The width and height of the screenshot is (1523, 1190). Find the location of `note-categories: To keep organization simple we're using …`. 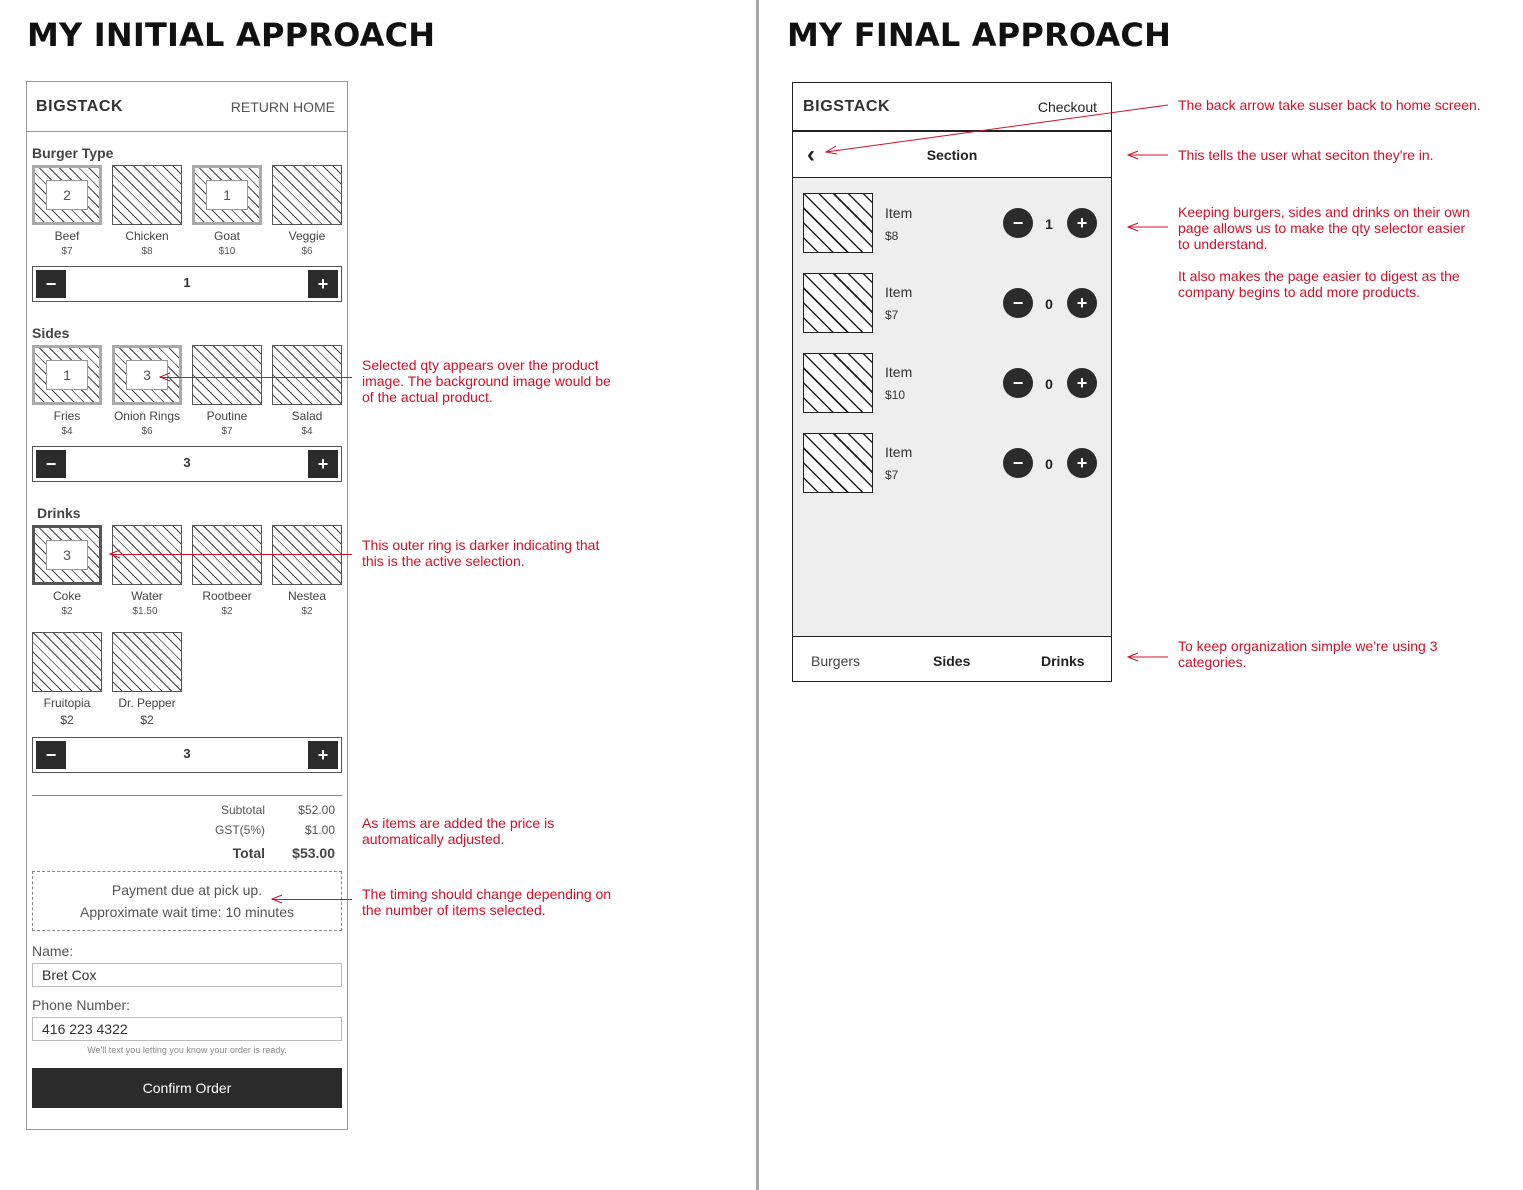

note-categories: To keep organization simple we're using … is located at coordinates (1308, 654).